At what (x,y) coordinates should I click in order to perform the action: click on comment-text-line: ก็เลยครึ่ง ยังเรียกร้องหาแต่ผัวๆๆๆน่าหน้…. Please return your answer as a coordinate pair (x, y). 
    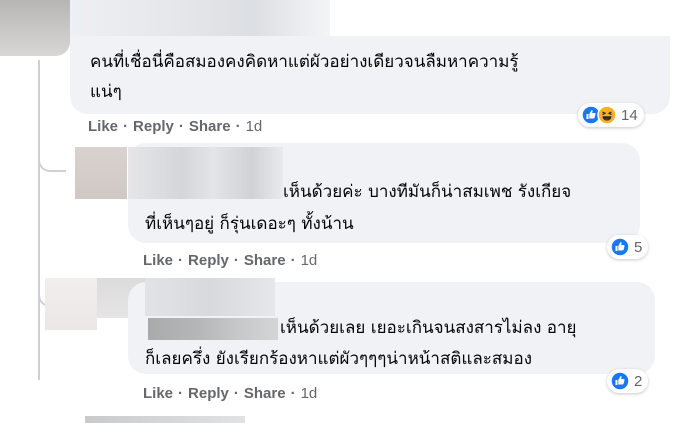
    Looking at the image, I should click on (338, 359).